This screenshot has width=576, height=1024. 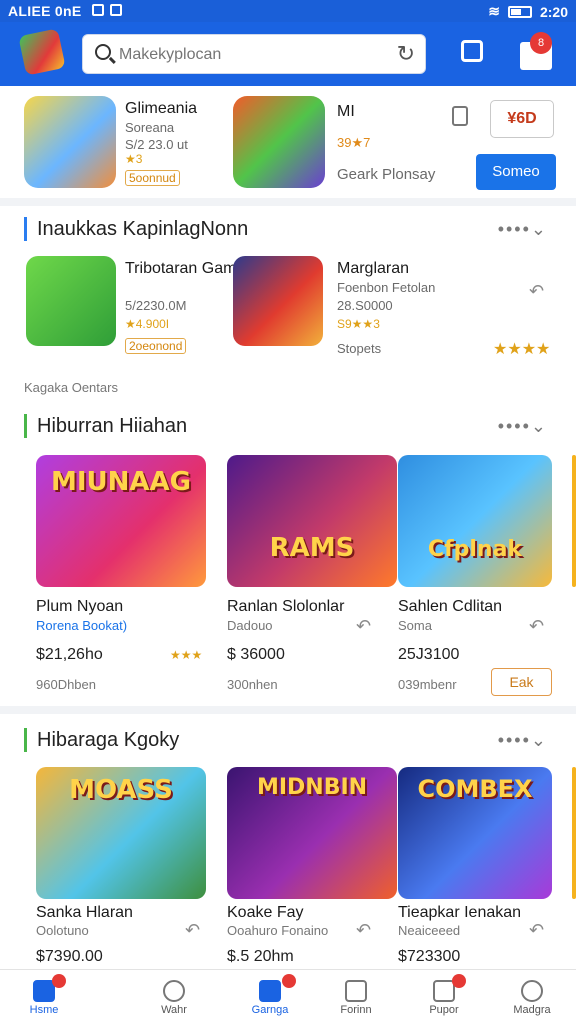 What do you see at coordinates (541, 43) in the screenshot?
I see `cart-badge: 8` at bounding box center [541, 43].